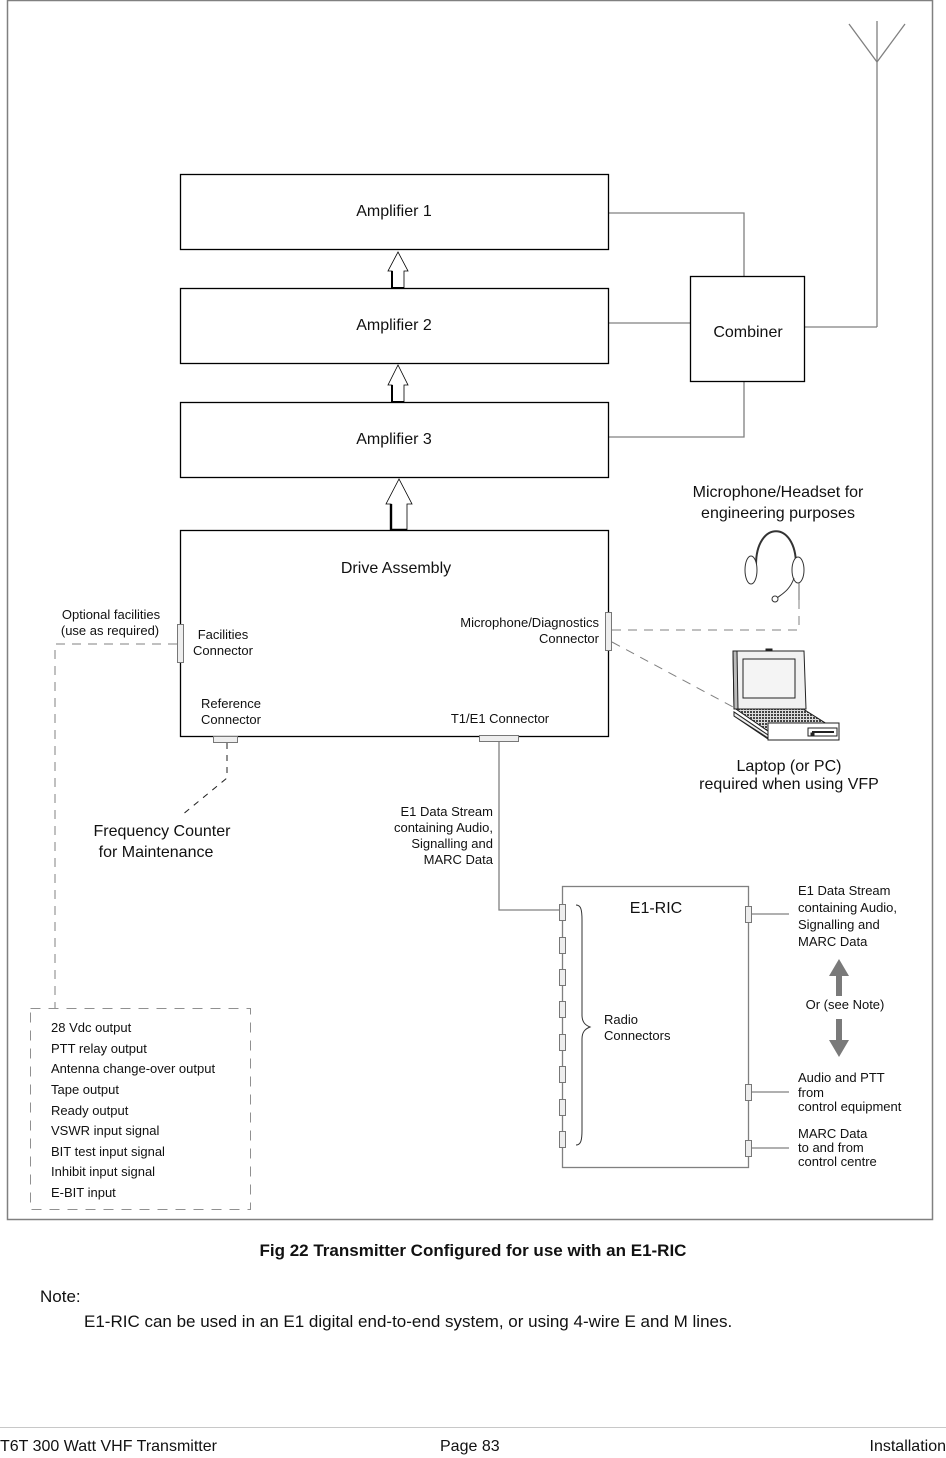  Describe the element at coordinates (839, 977) in the screenshot. I see `up-arrow-icon` at that location.